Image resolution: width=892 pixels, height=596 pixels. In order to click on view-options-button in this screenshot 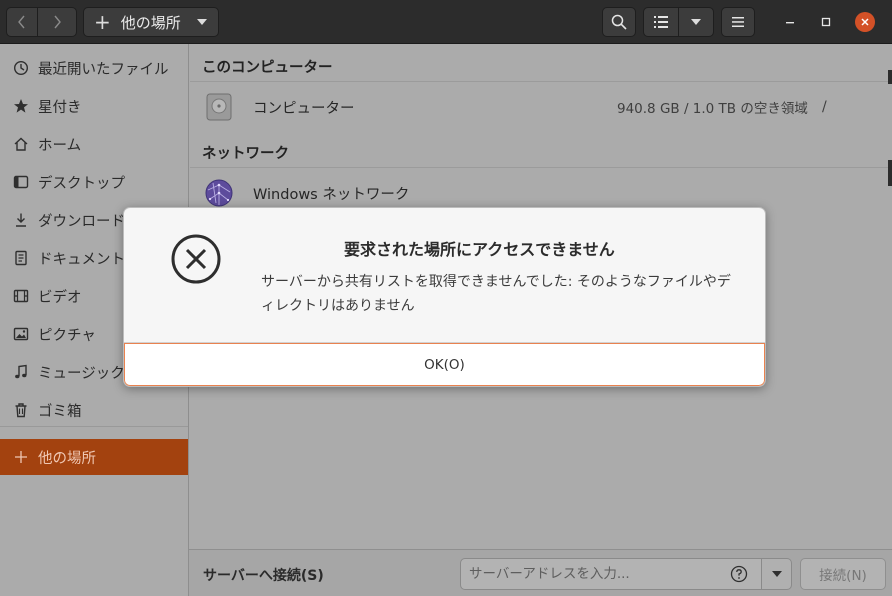, I will do `click(696, 22)`.